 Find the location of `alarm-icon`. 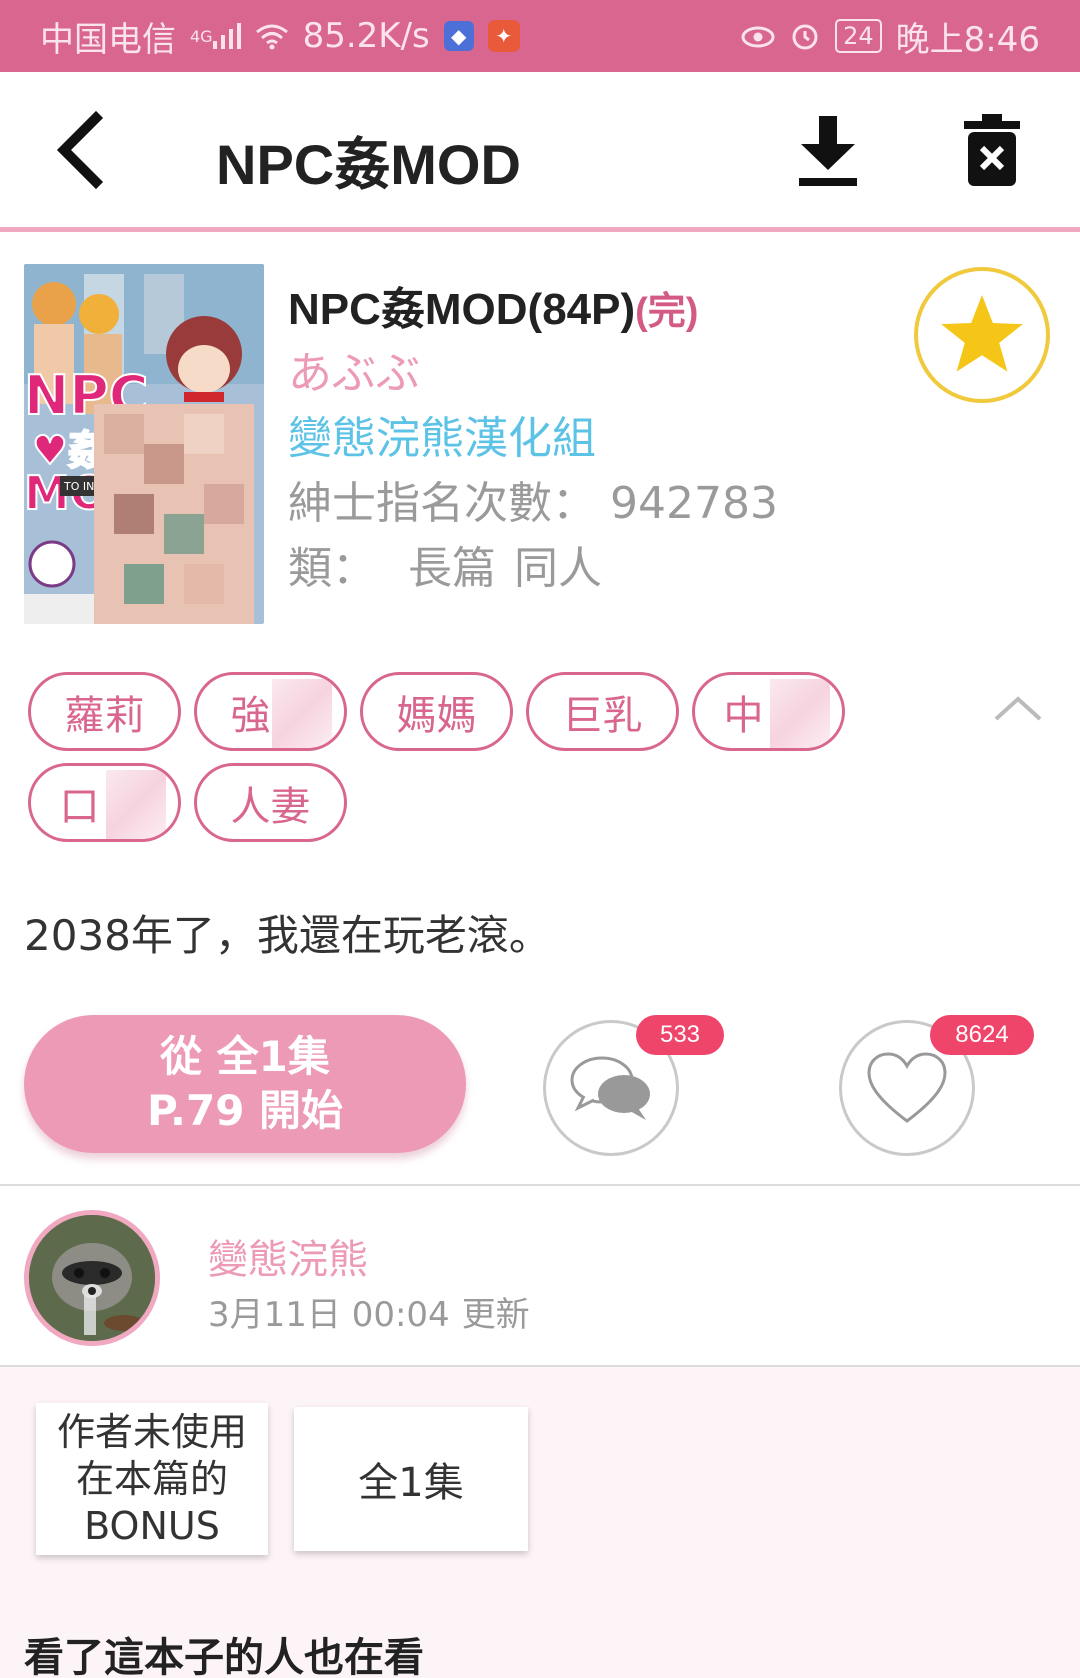

alarm-icon is located at coordinates (805, 36).